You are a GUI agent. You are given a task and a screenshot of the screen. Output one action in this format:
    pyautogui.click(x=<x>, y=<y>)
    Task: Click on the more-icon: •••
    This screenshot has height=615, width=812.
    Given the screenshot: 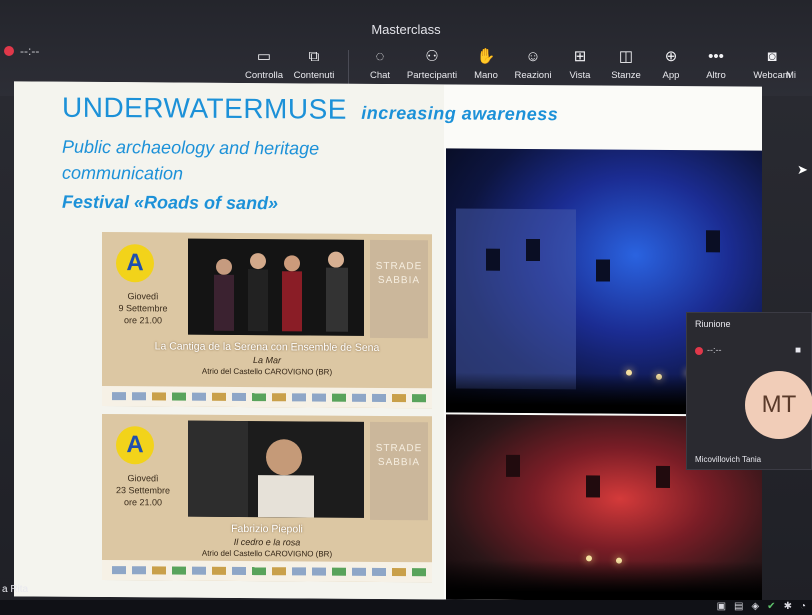 What is the action you would take?
    pyautogui.click(x=716, y=56)
    